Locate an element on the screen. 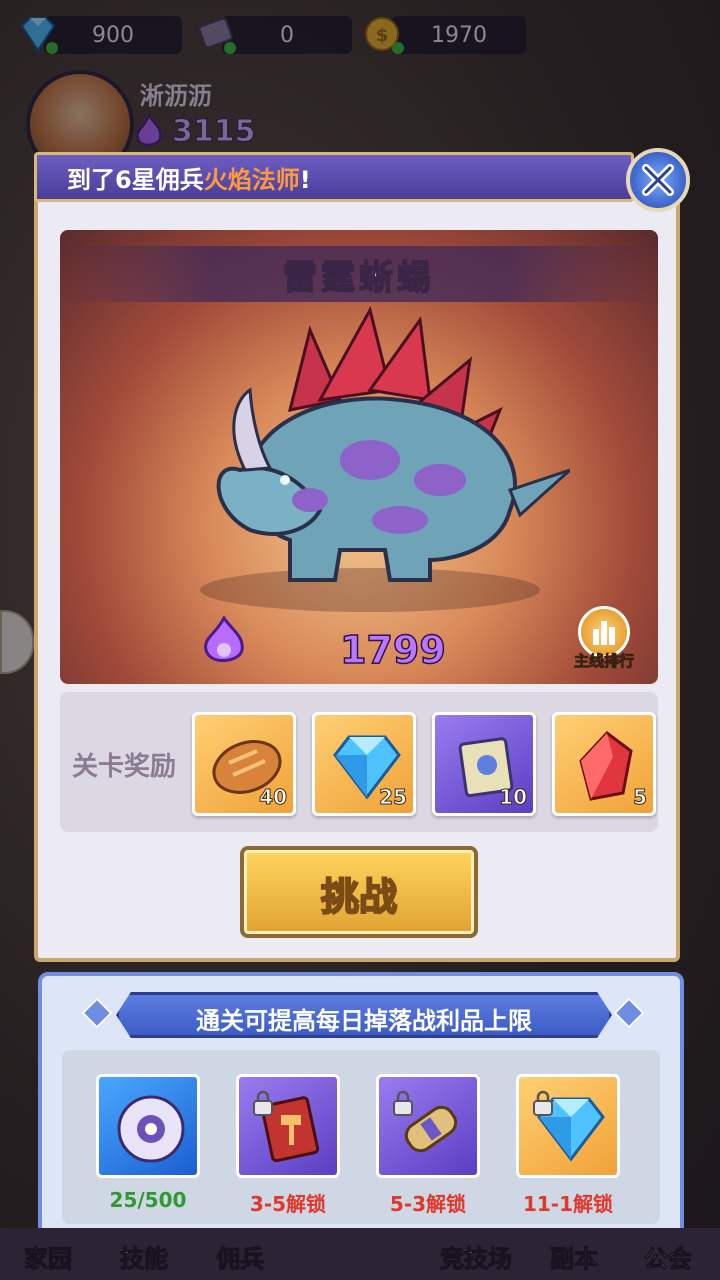  reward-item-scroll: 10 is located at coordinates (484, 764).